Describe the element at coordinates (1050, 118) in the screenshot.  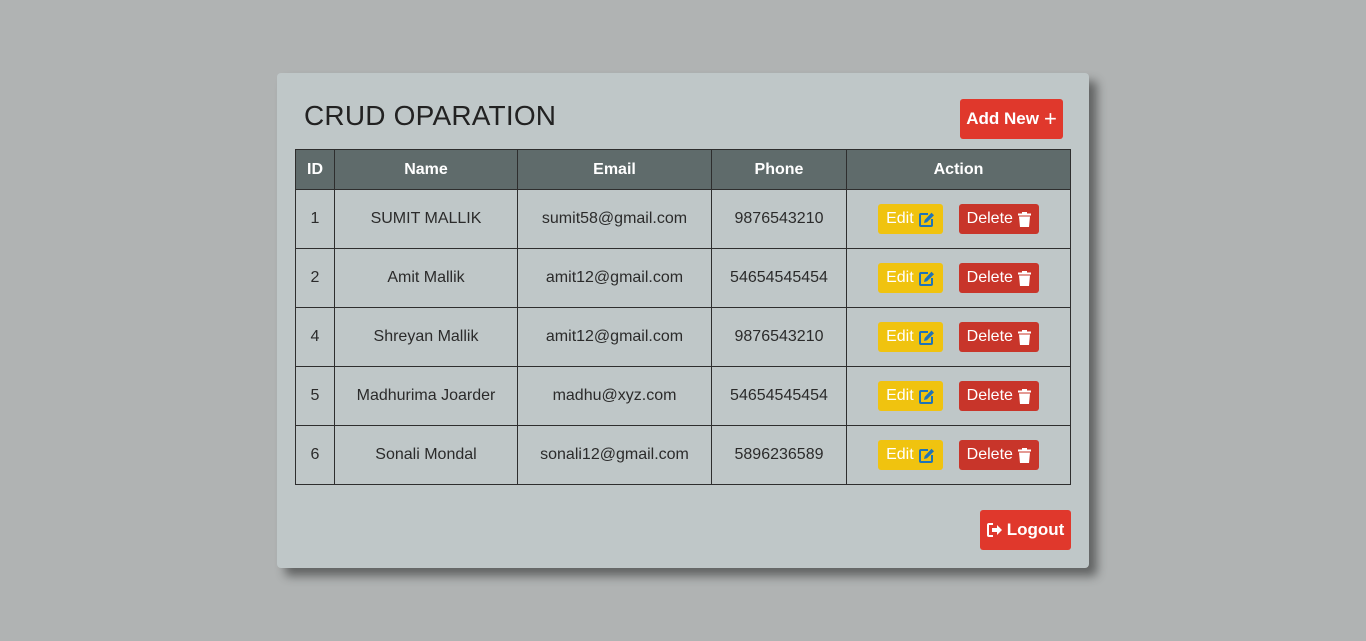
I see `plus-icon: +` at that location.